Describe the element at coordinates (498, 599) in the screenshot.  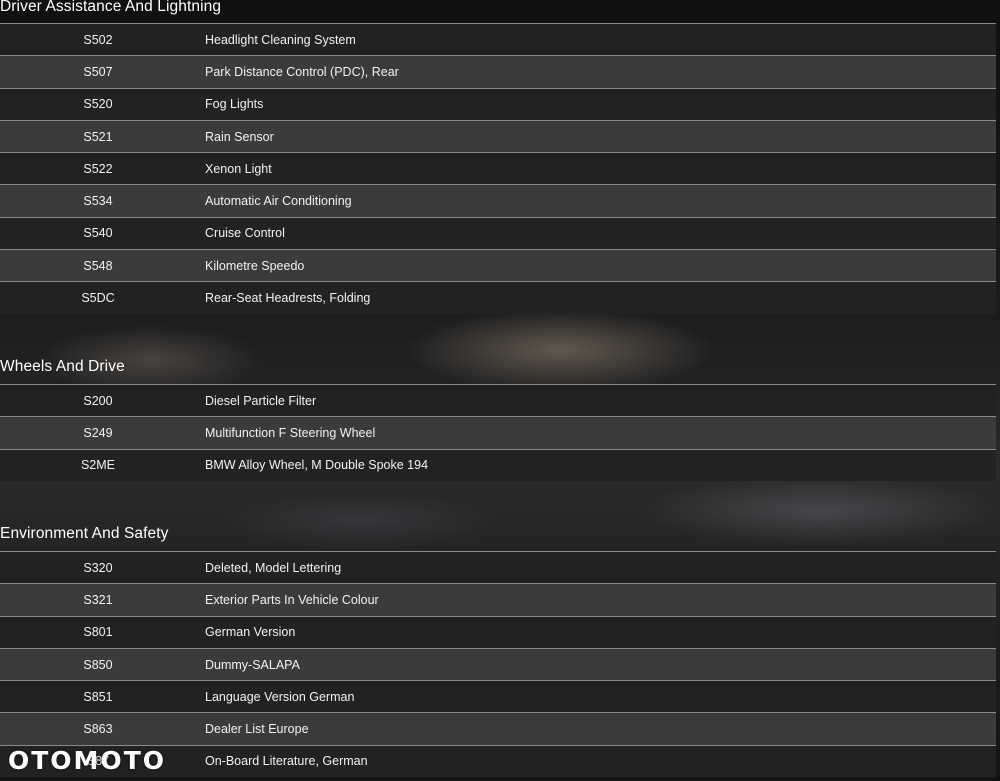
I see `table-row: S321 Exterior Parts In Vehicle Colour` at that location.